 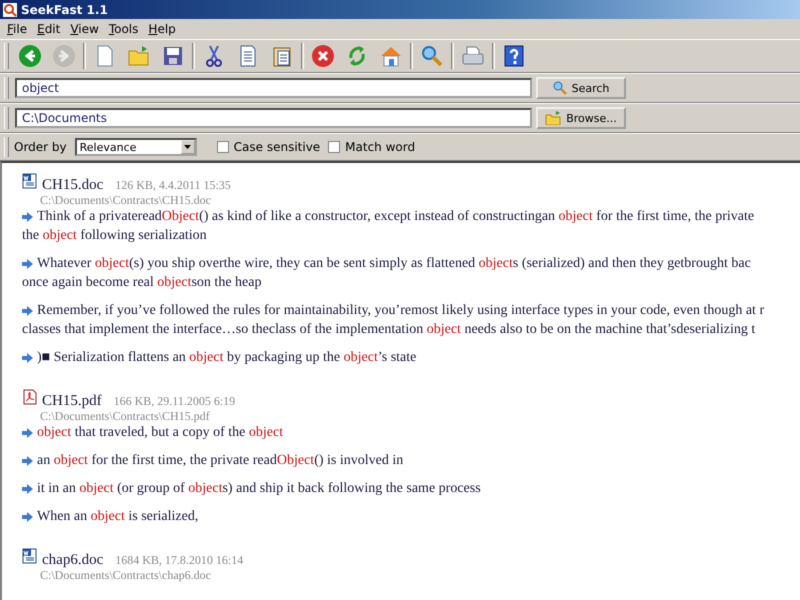 I want to click on snippet-line: once again become real objectson the heap, so click(x=142, y=283).